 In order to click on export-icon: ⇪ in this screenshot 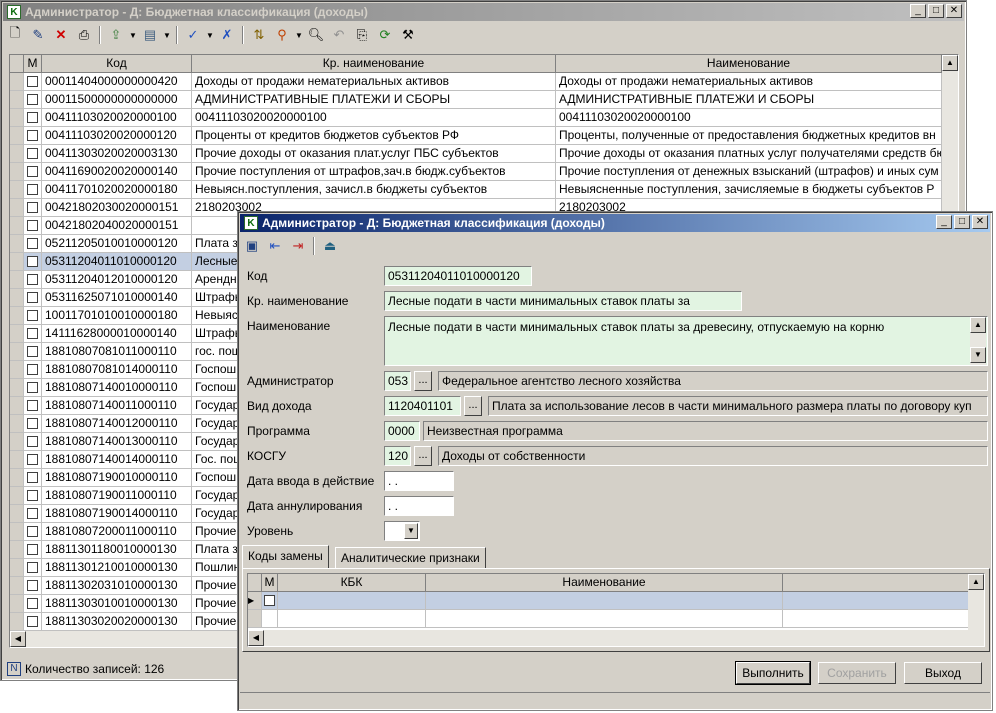, I will do `click(116, 35)`.